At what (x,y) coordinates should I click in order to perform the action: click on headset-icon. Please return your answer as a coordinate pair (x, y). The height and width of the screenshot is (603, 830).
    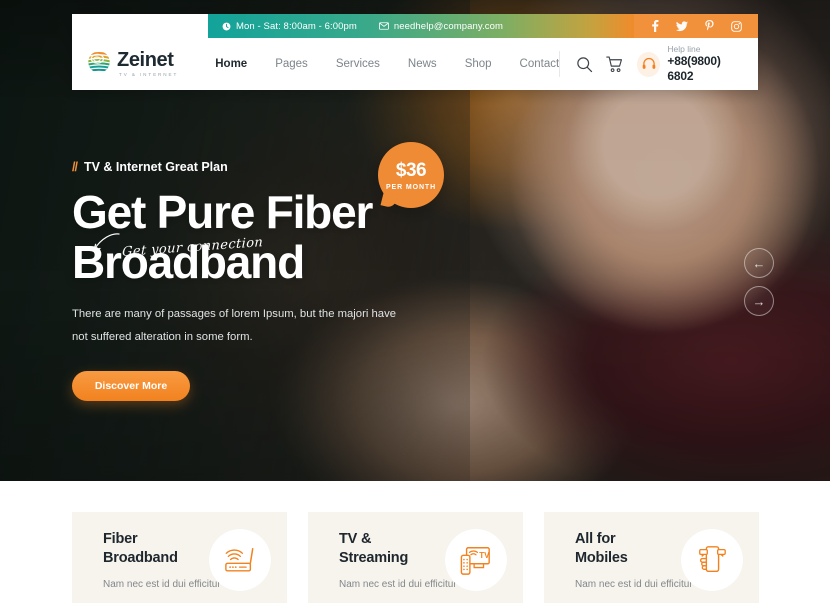
    Looking at the image, I should click on (649, 64).